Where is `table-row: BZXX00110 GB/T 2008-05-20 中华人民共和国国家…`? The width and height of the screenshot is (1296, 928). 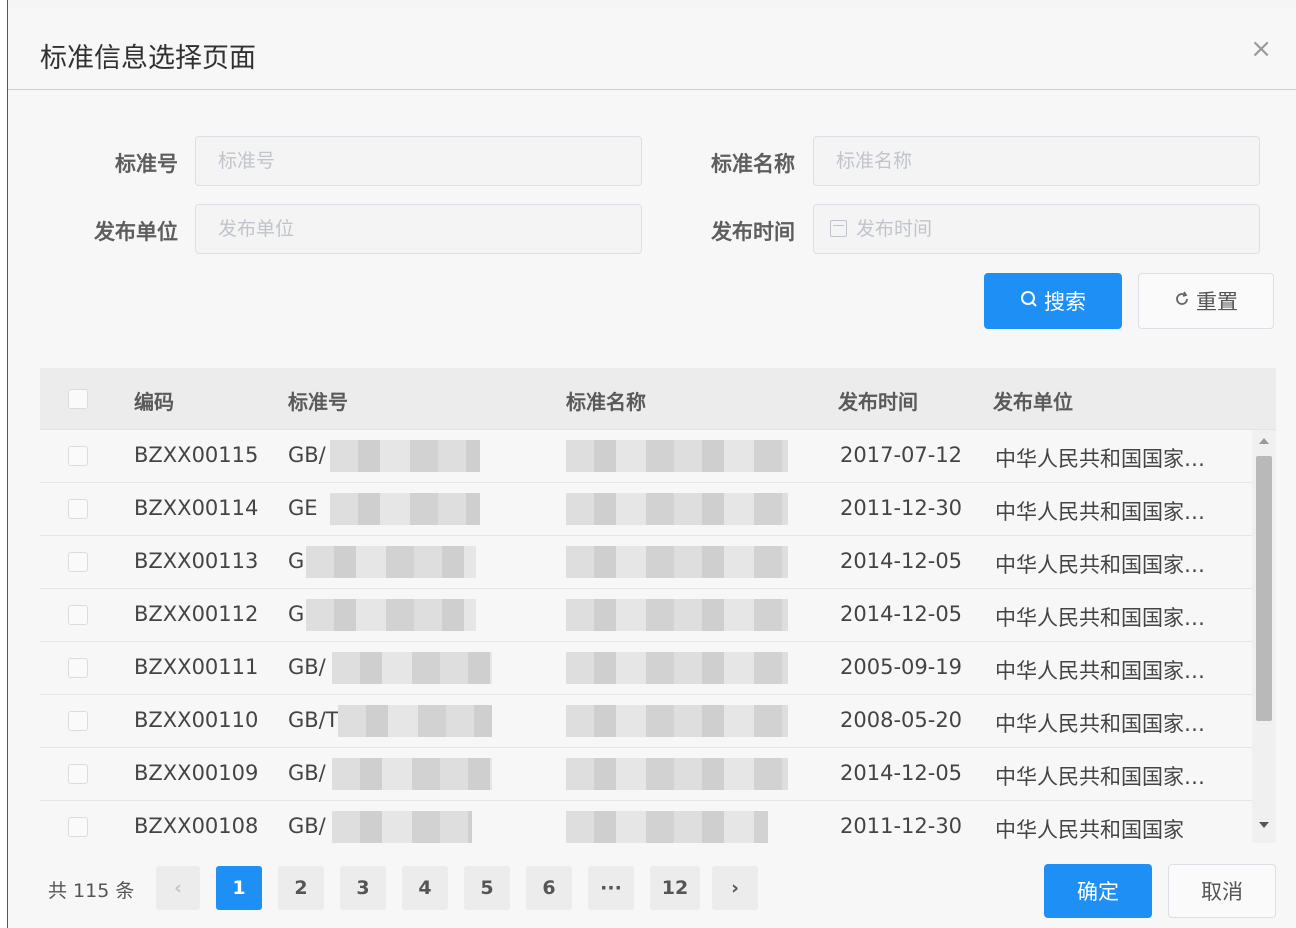
table-row: BZXX00110 GB/T 2008-05-20 中华人民共和国国家… is located at coordinates (646, 721).